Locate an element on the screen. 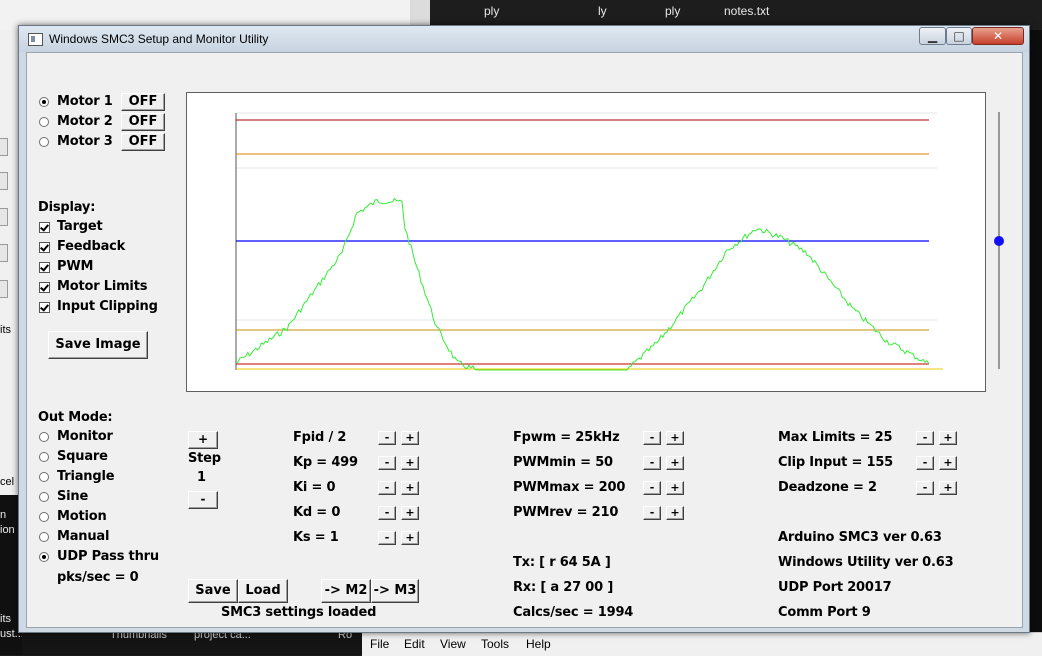 This screenshot has height=656, width=1042. step-minus-button: - is located at coordinates (203, 500).